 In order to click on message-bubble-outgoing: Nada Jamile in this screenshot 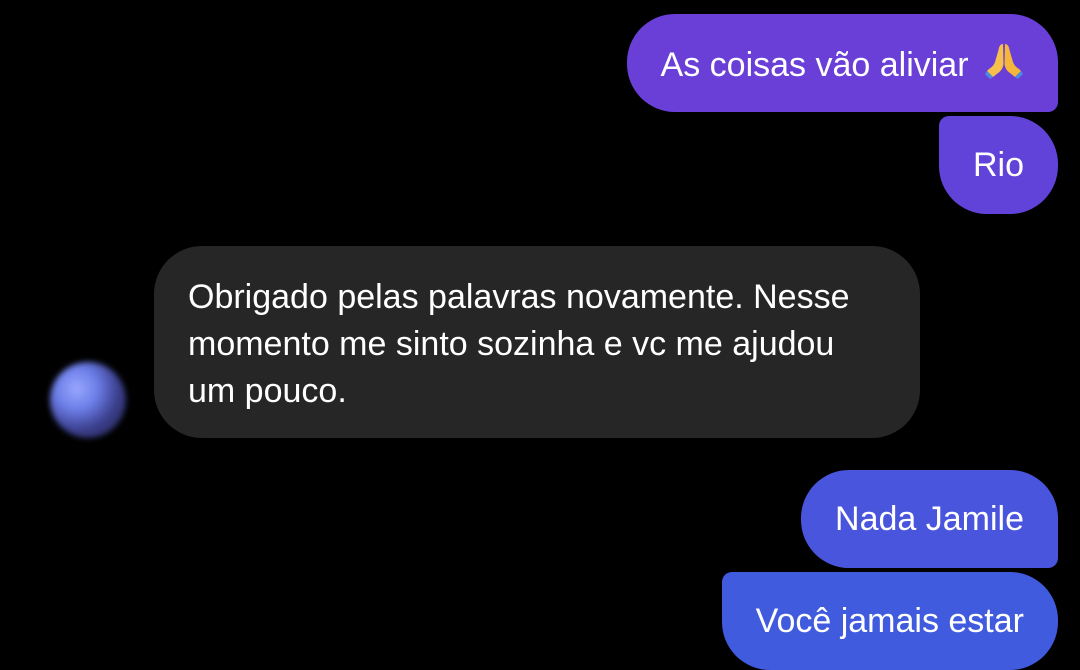, I will do `click(929, 519)`.